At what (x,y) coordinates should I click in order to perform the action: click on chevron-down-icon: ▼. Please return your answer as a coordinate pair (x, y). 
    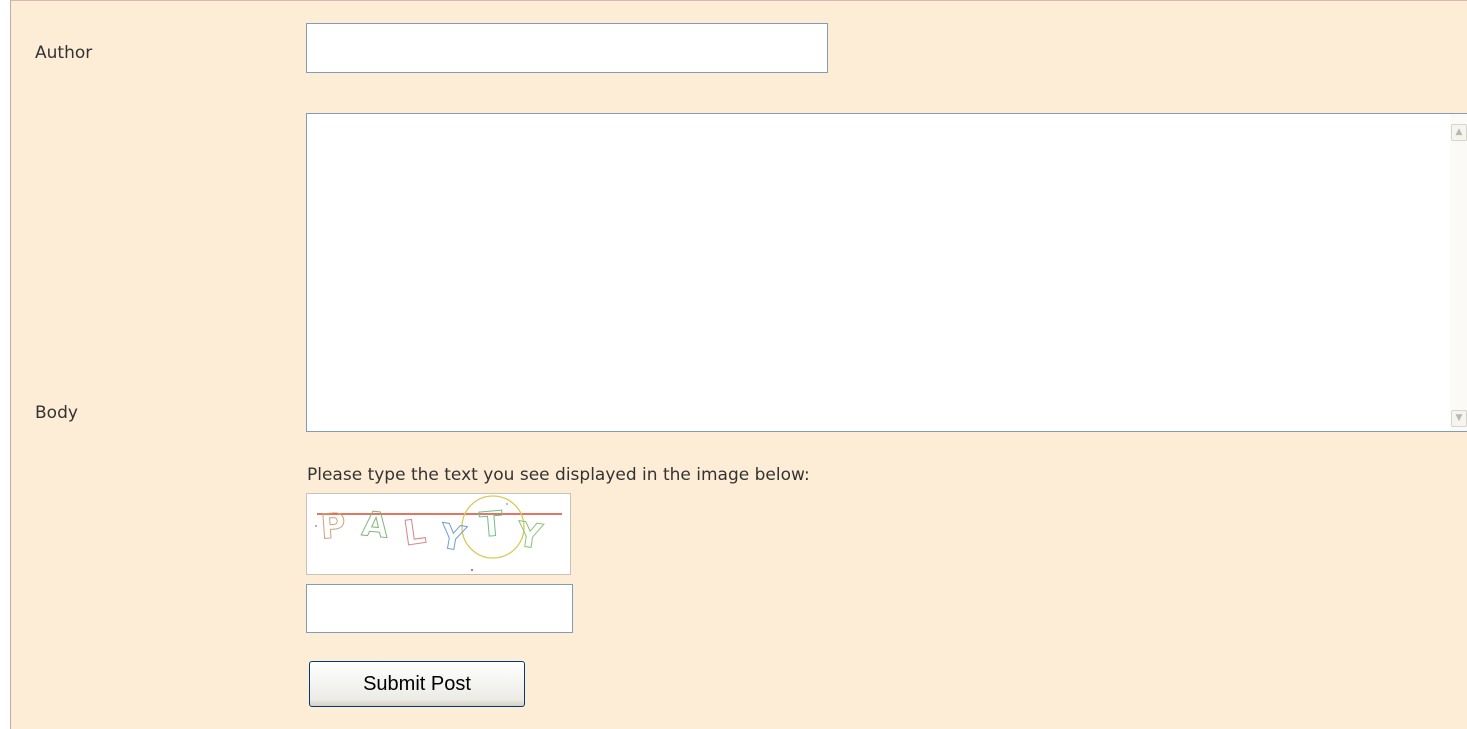
    Looking at the image, I should click on (1459, 418).